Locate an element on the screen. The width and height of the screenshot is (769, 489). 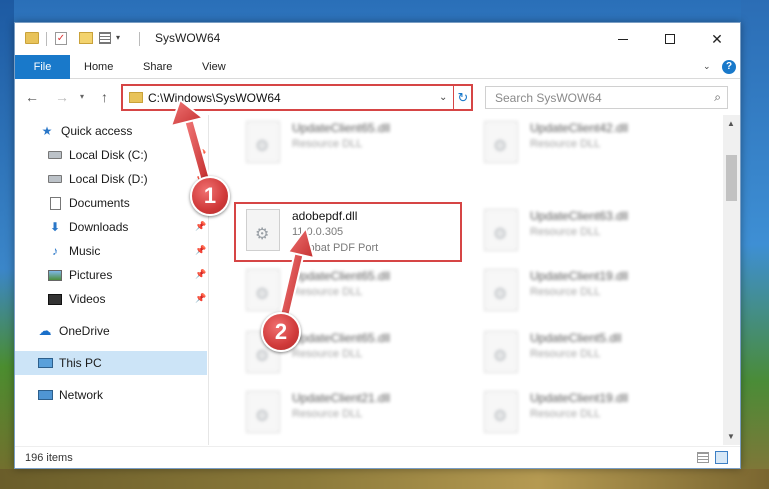
status-bar: 196 items is located at coordinates (377, 457).